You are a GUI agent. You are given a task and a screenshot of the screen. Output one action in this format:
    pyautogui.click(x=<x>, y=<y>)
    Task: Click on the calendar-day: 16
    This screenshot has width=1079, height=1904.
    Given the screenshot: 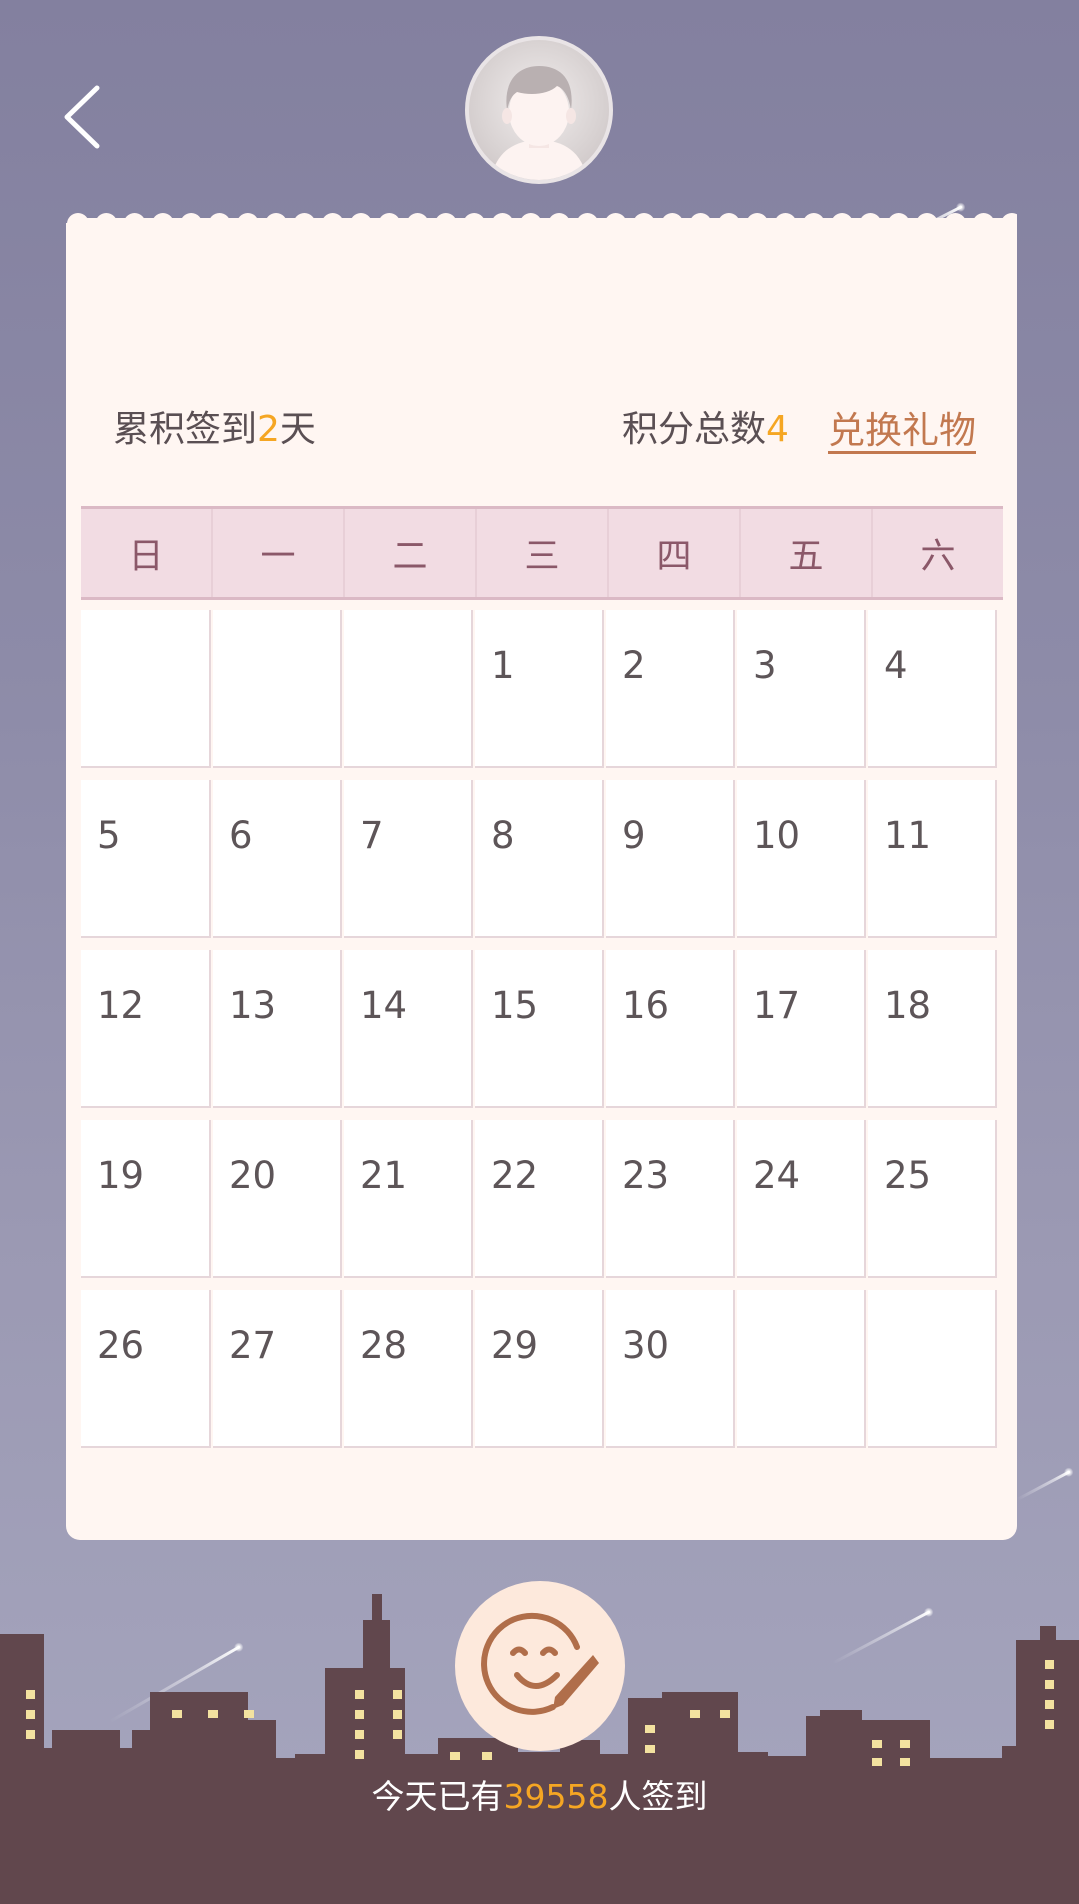 What is the action you would take?
    pyautogui.click(x=670, y=1029)
    